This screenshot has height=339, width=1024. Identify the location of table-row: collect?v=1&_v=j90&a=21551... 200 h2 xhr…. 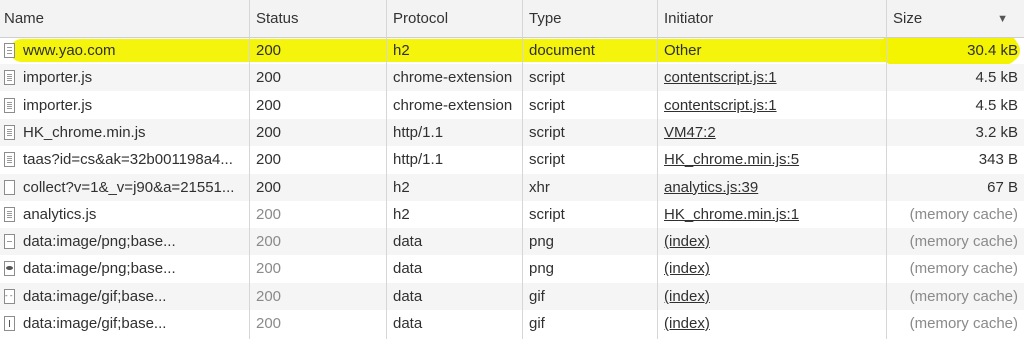
(512, 187).